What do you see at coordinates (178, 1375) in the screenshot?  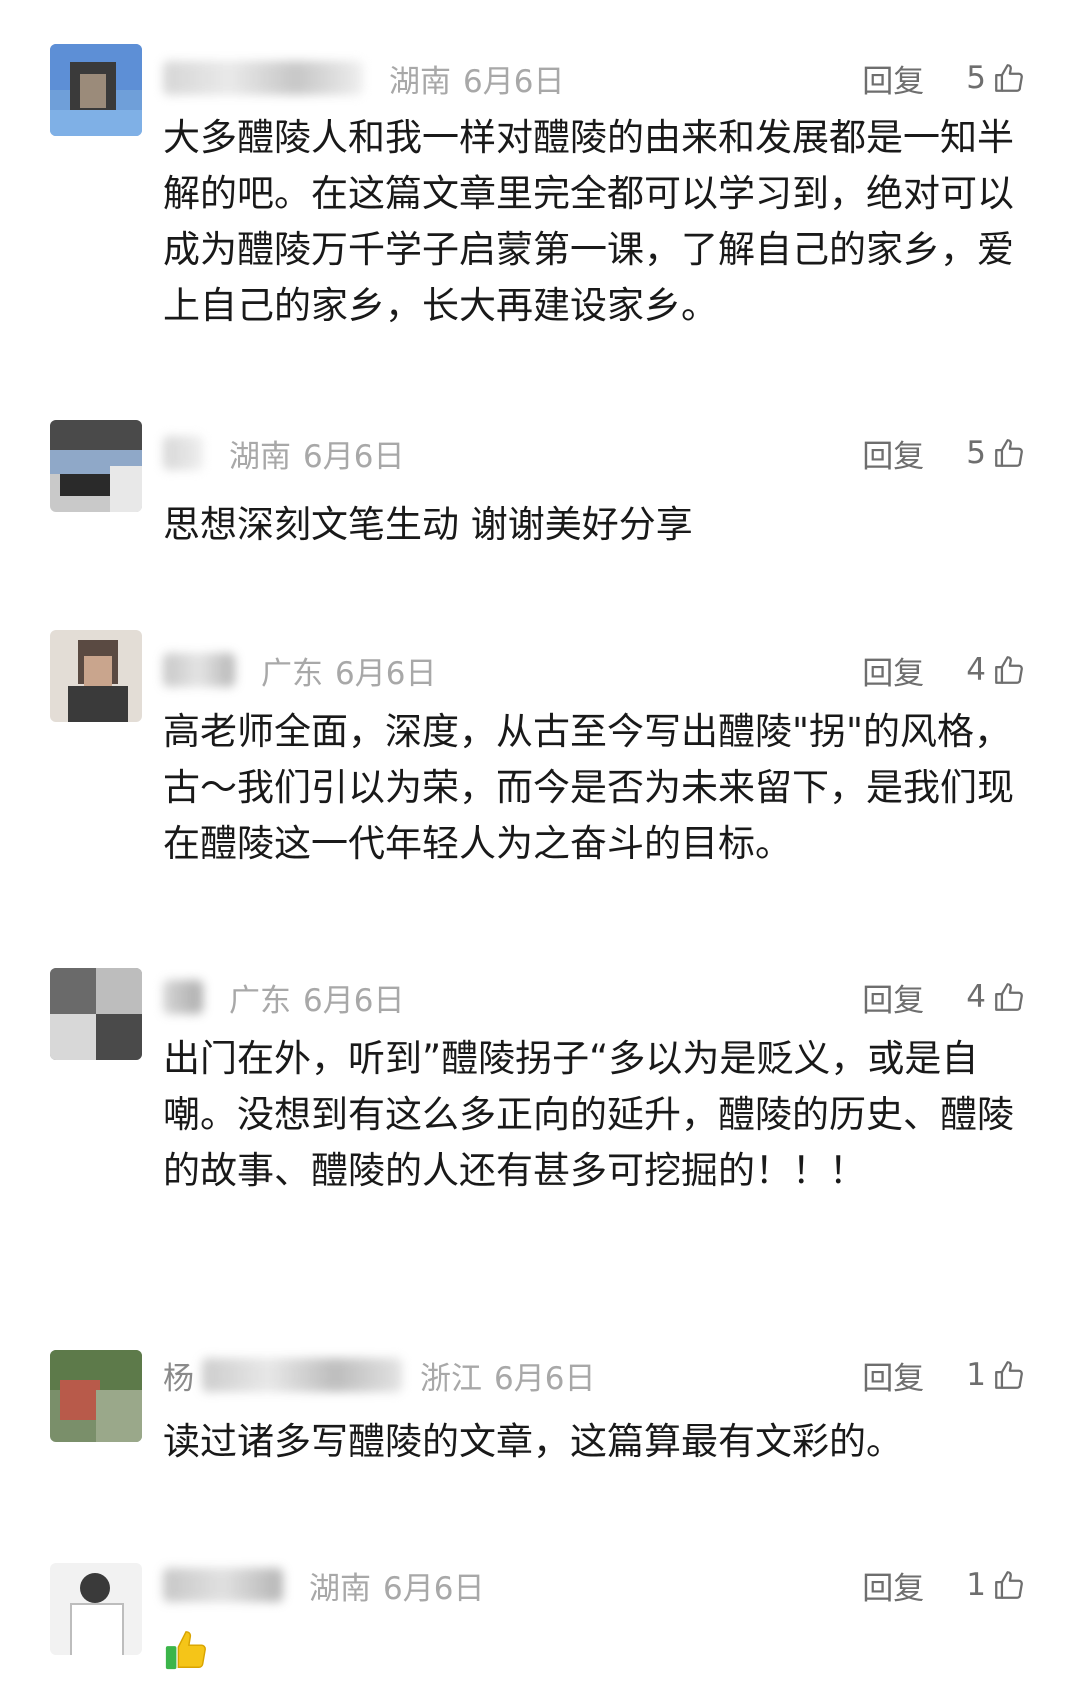 I see `username: 杨` at bounding box center [178, 1375].